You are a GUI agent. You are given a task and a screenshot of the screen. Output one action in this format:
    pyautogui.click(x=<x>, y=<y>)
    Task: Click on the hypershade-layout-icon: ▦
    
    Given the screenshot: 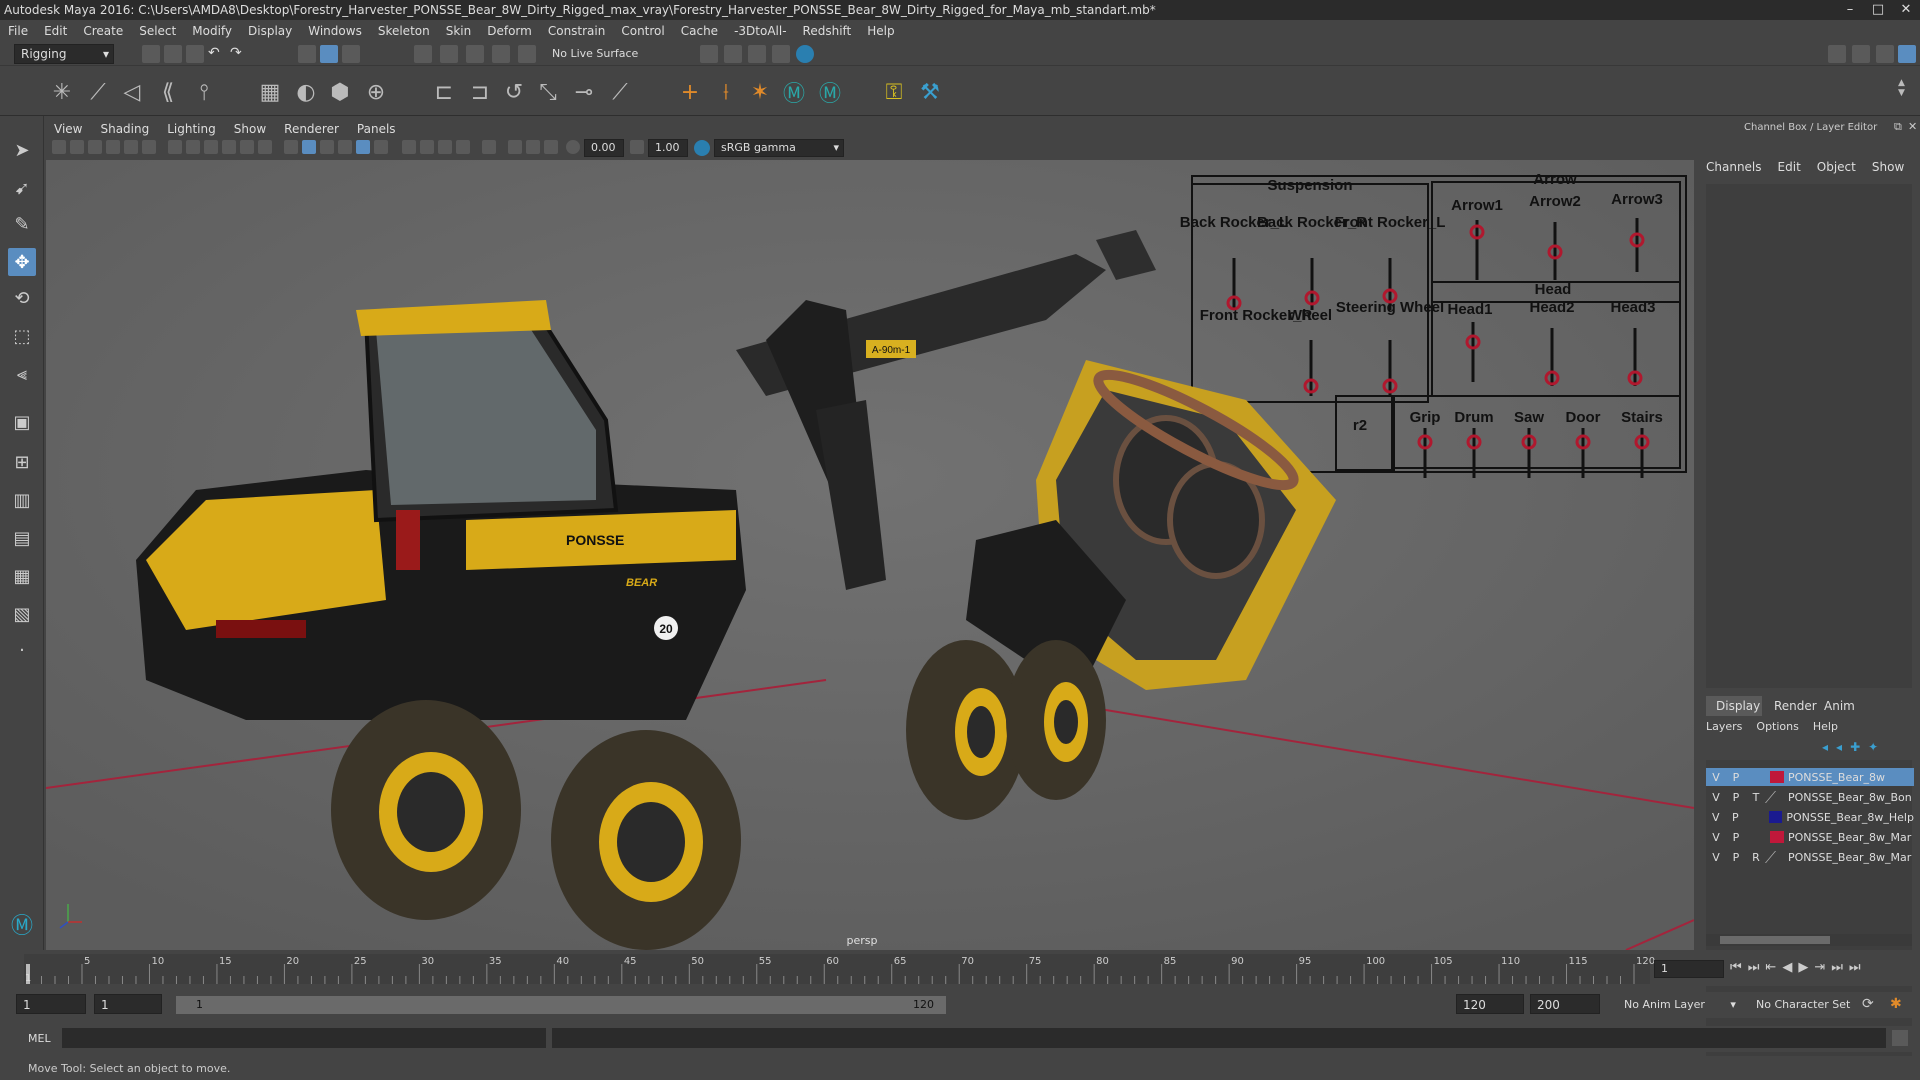 What is the action you would take?
    pyautogui.click(x=22, y=576)
    